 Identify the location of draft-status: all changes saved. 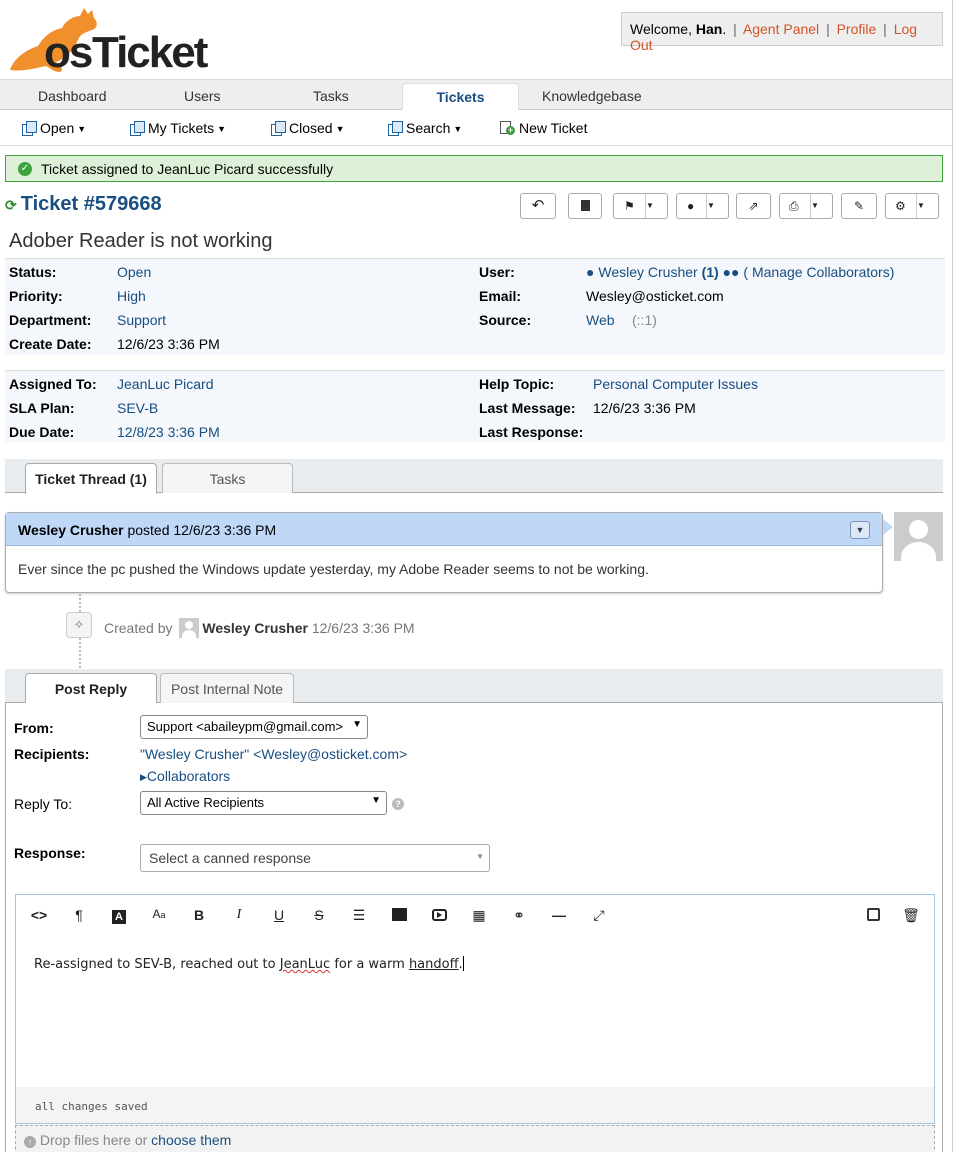
(91, 1106).